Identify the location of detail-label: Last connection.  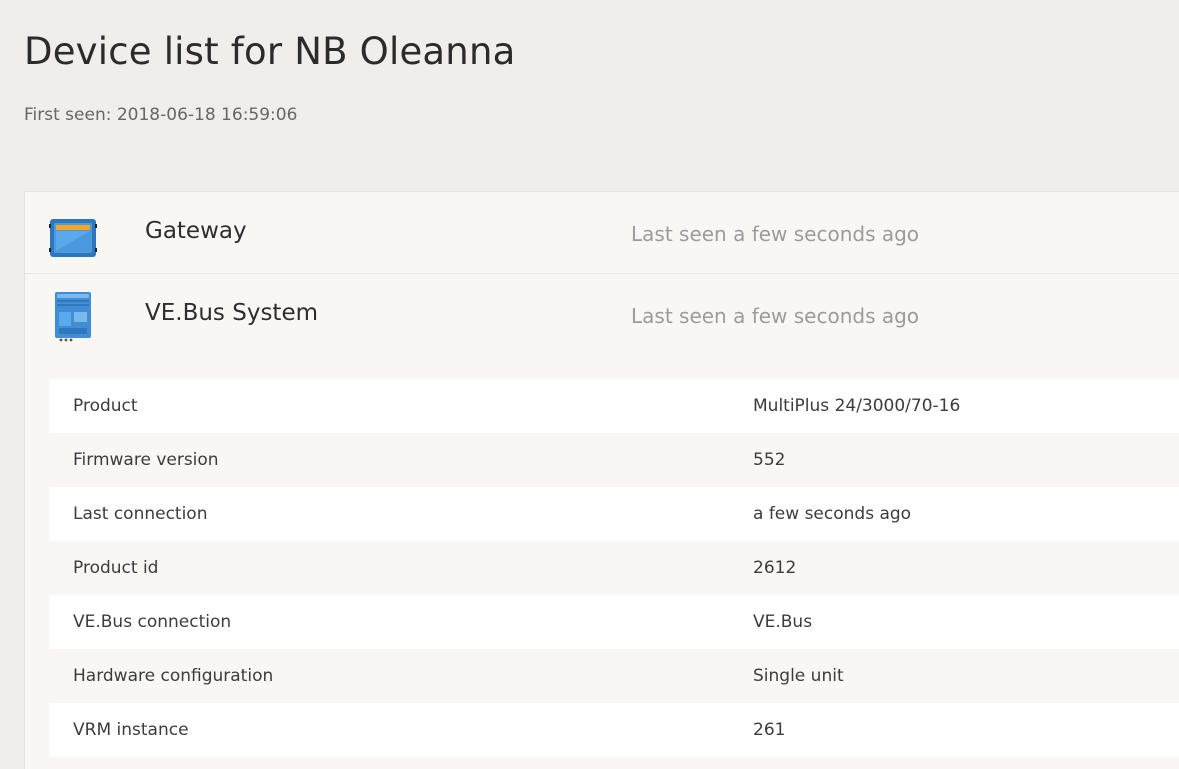
(140, 514).